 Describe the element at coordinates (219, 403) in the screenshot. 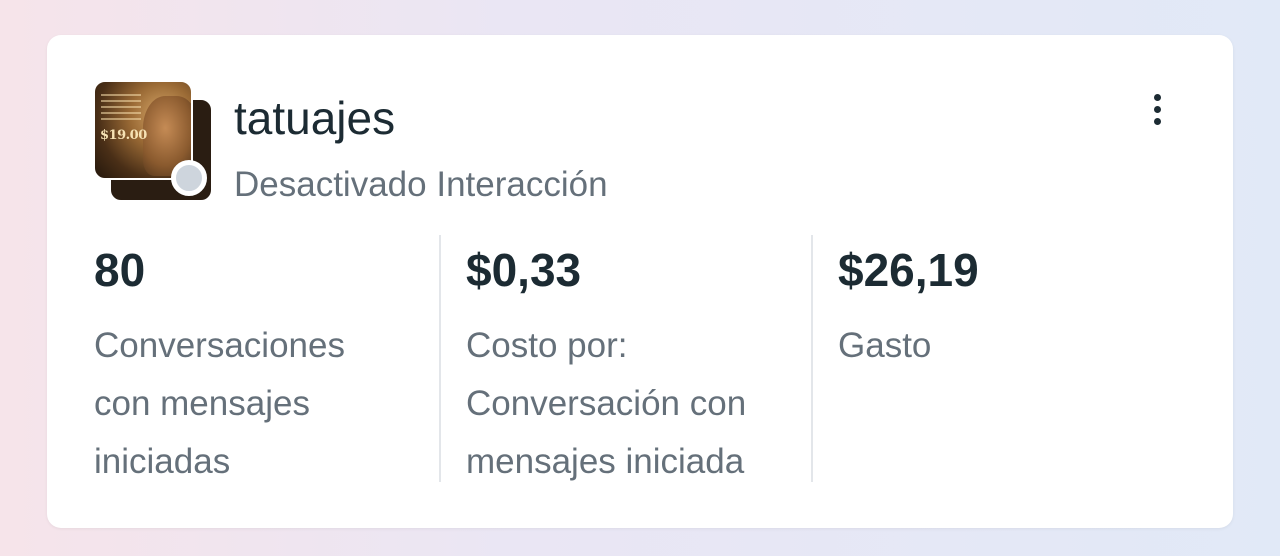

I see `metric-label: Conversaciones con mensajes iniciadas` at that location.